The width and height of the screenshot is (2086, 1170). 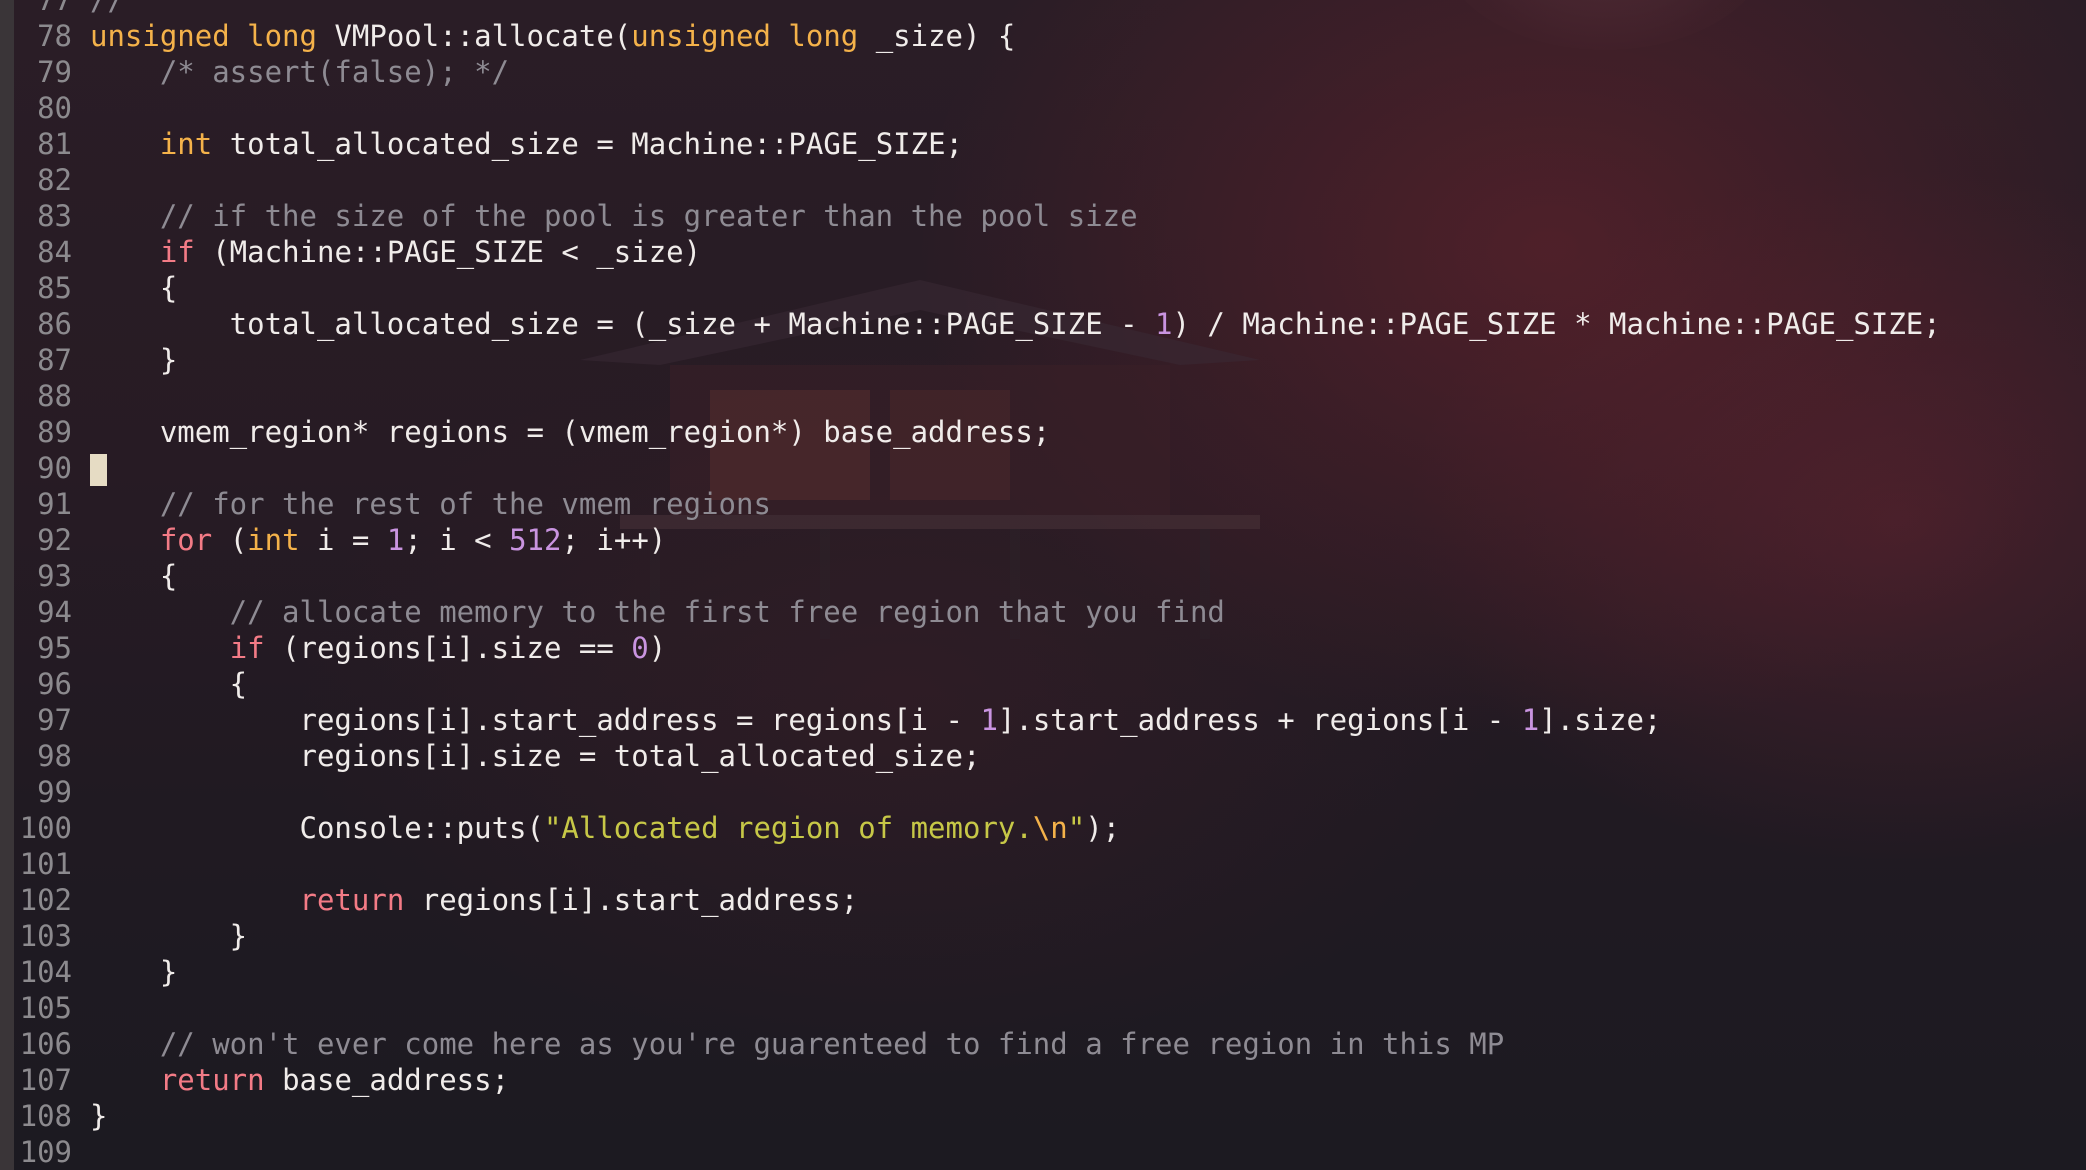 What do you see at coordinates (430, 504) in the screenshot?
I see `code-text: // for the rest of the vmem regions` at bounding box center [430, 504].